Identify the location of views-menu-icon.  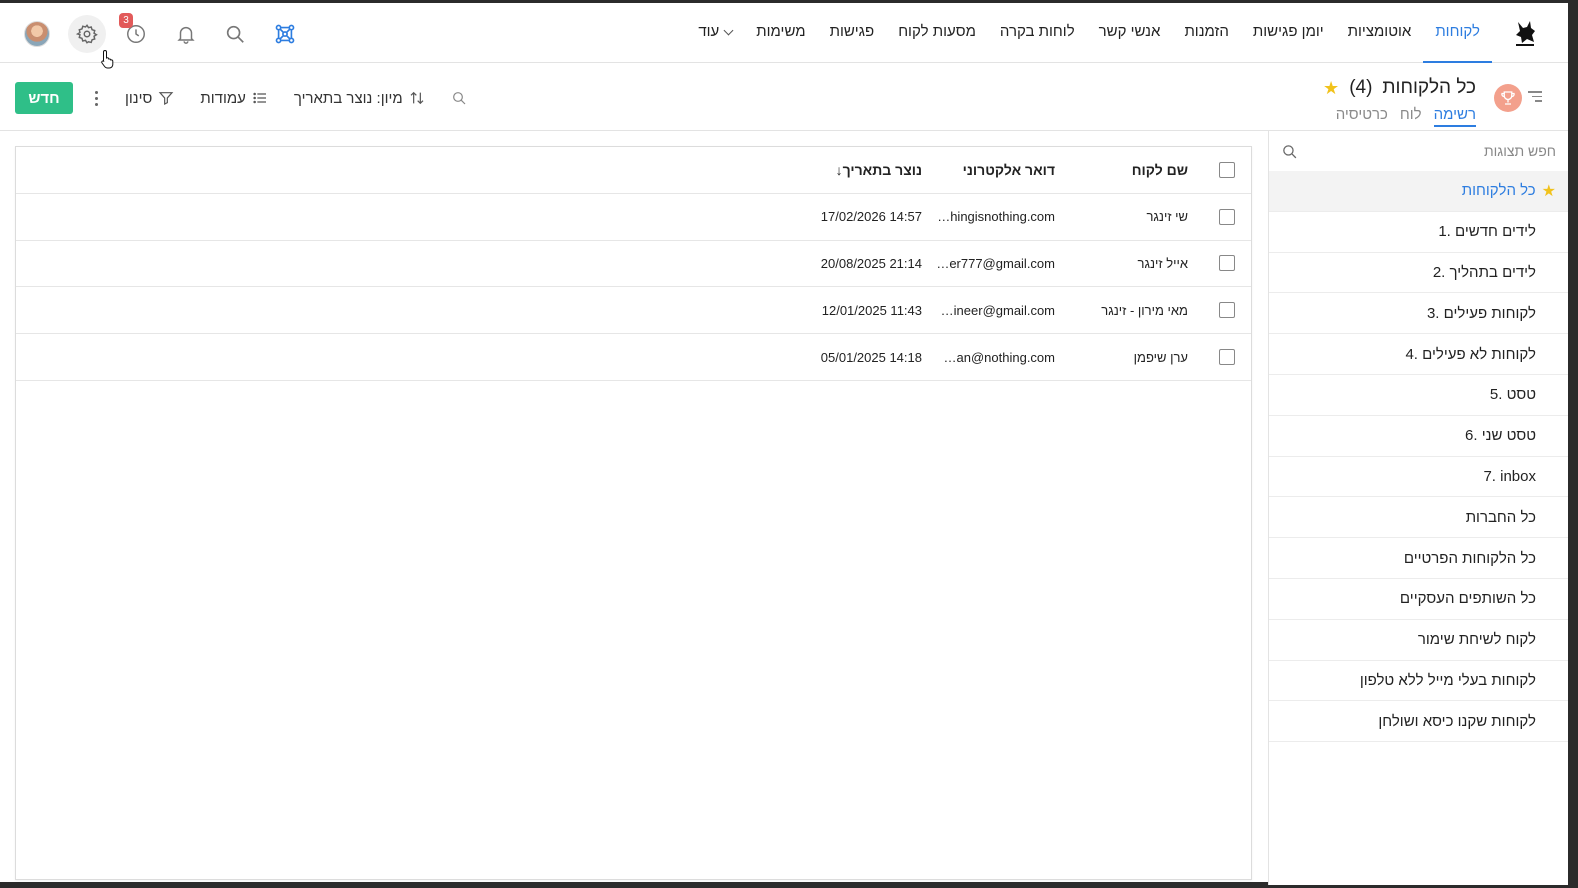
(1535, 98).